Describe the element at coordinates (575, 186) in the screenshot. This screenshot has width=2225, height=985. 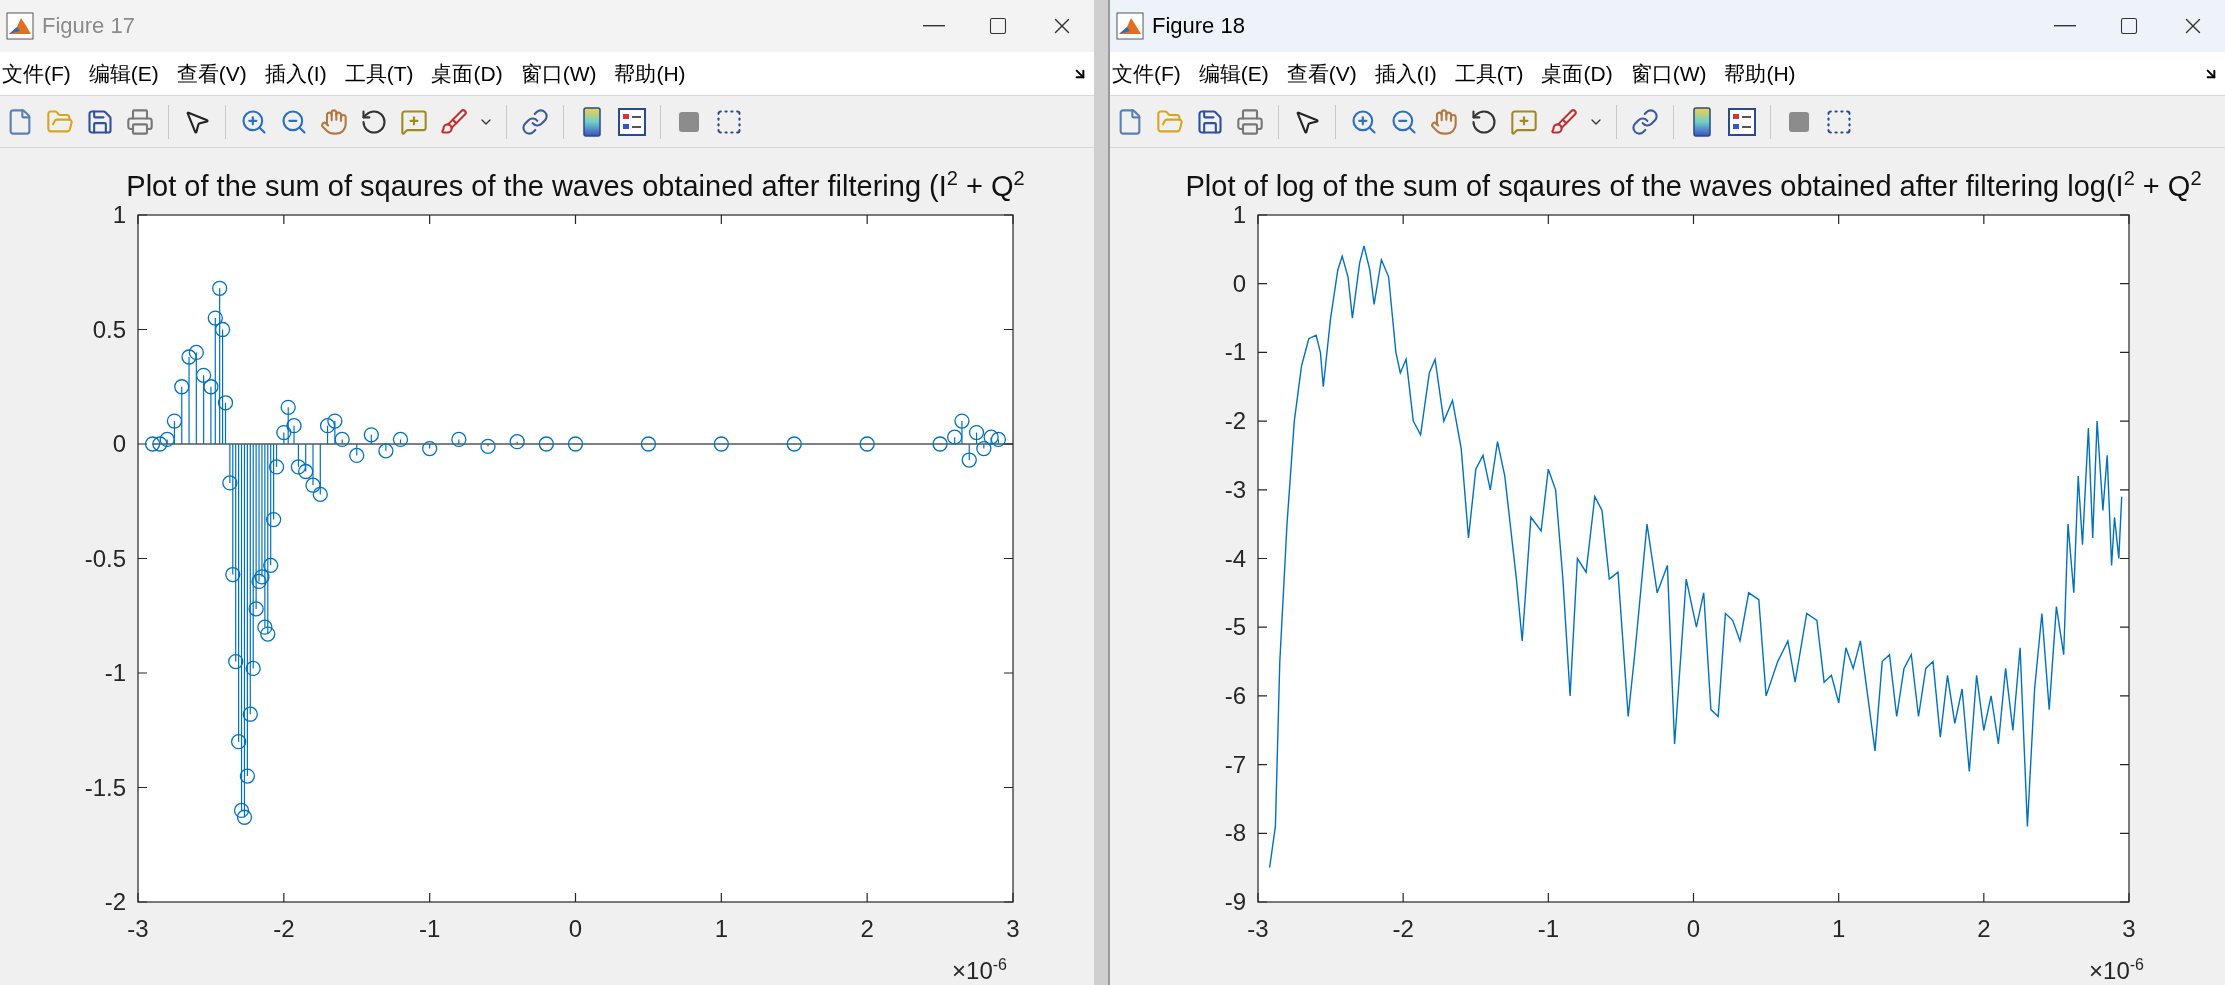
I see `plot-title: Plot of the sum of sqaures of the waves obtained after filtering (I$^{2}$ + Q$^{2}$` at that location.